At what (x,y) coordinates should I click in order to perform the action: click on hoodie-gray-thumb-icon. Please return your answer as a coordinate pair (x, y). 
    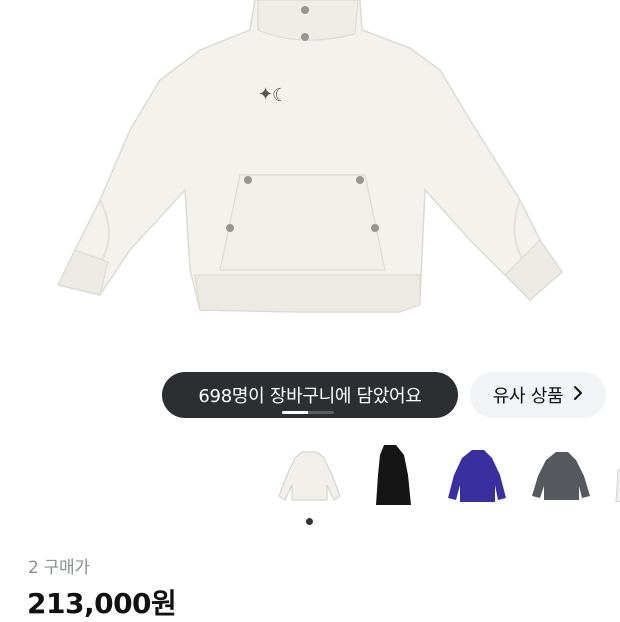
    Looking at the image, I should click on (561, 476).